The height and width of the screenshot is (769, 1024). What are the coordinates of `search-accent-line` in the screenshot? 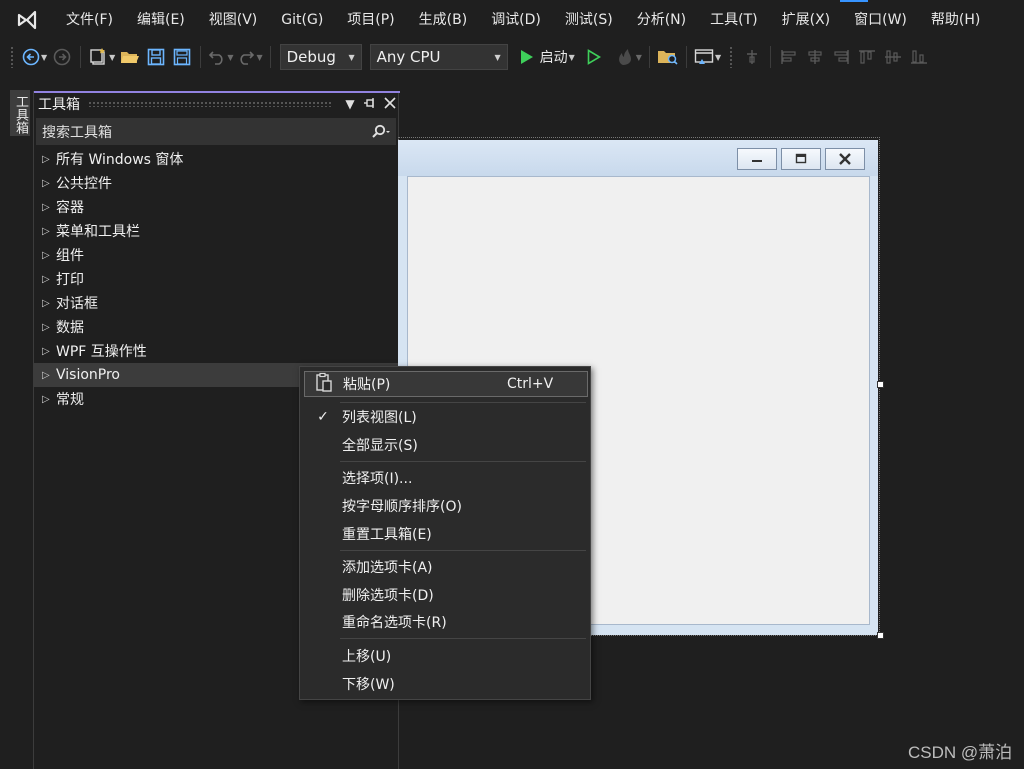 It's located at (854, 1).